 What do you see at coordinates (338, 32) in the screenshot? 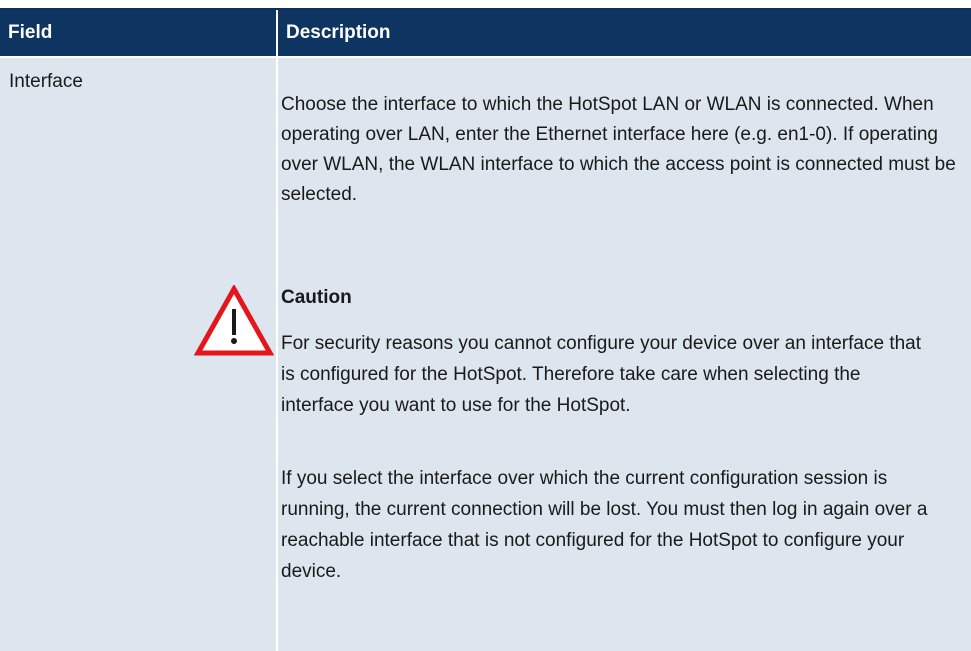
I see `header-description: Description` at bounding box center [338, 32].